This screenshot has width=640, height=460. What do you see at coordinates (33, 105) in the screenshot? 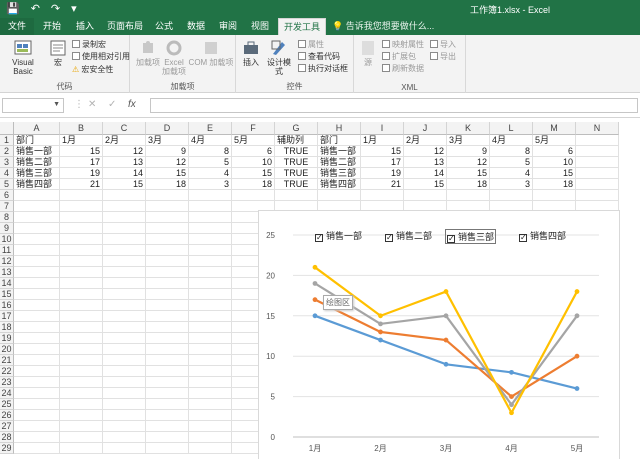
I see `name-box: ▼` at bounding box center [33, 105].